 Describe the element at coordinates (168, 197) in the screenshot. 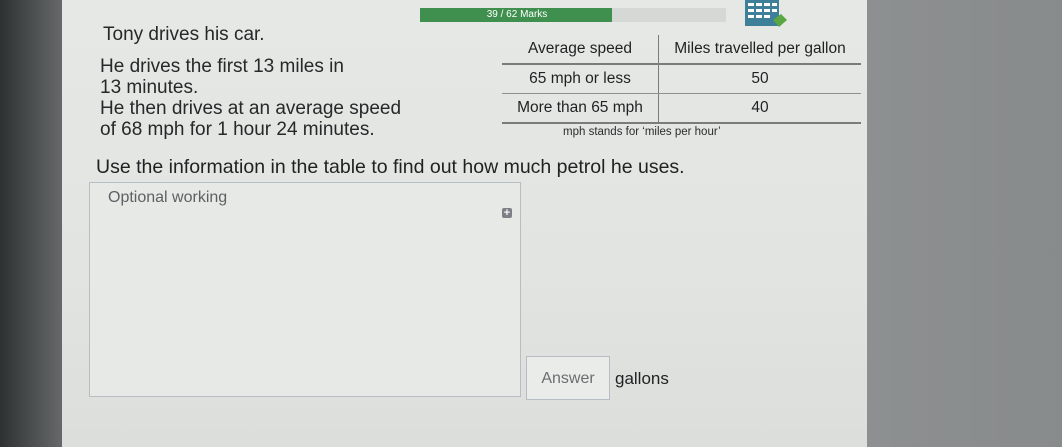

I see `working-label: Optional working` at that location.